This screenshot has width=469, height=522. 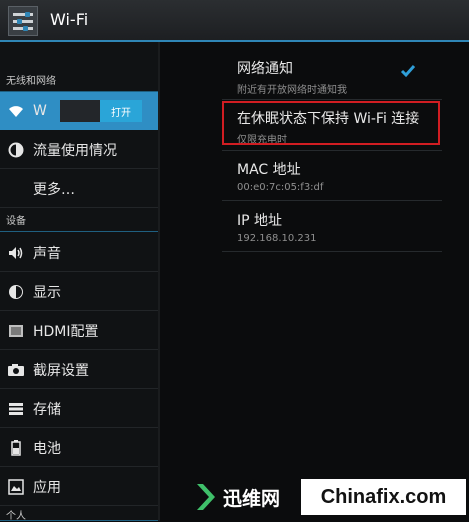 I want to click on pref-summary: 附近有开放网络时通知我, so click(x=292, y=90).